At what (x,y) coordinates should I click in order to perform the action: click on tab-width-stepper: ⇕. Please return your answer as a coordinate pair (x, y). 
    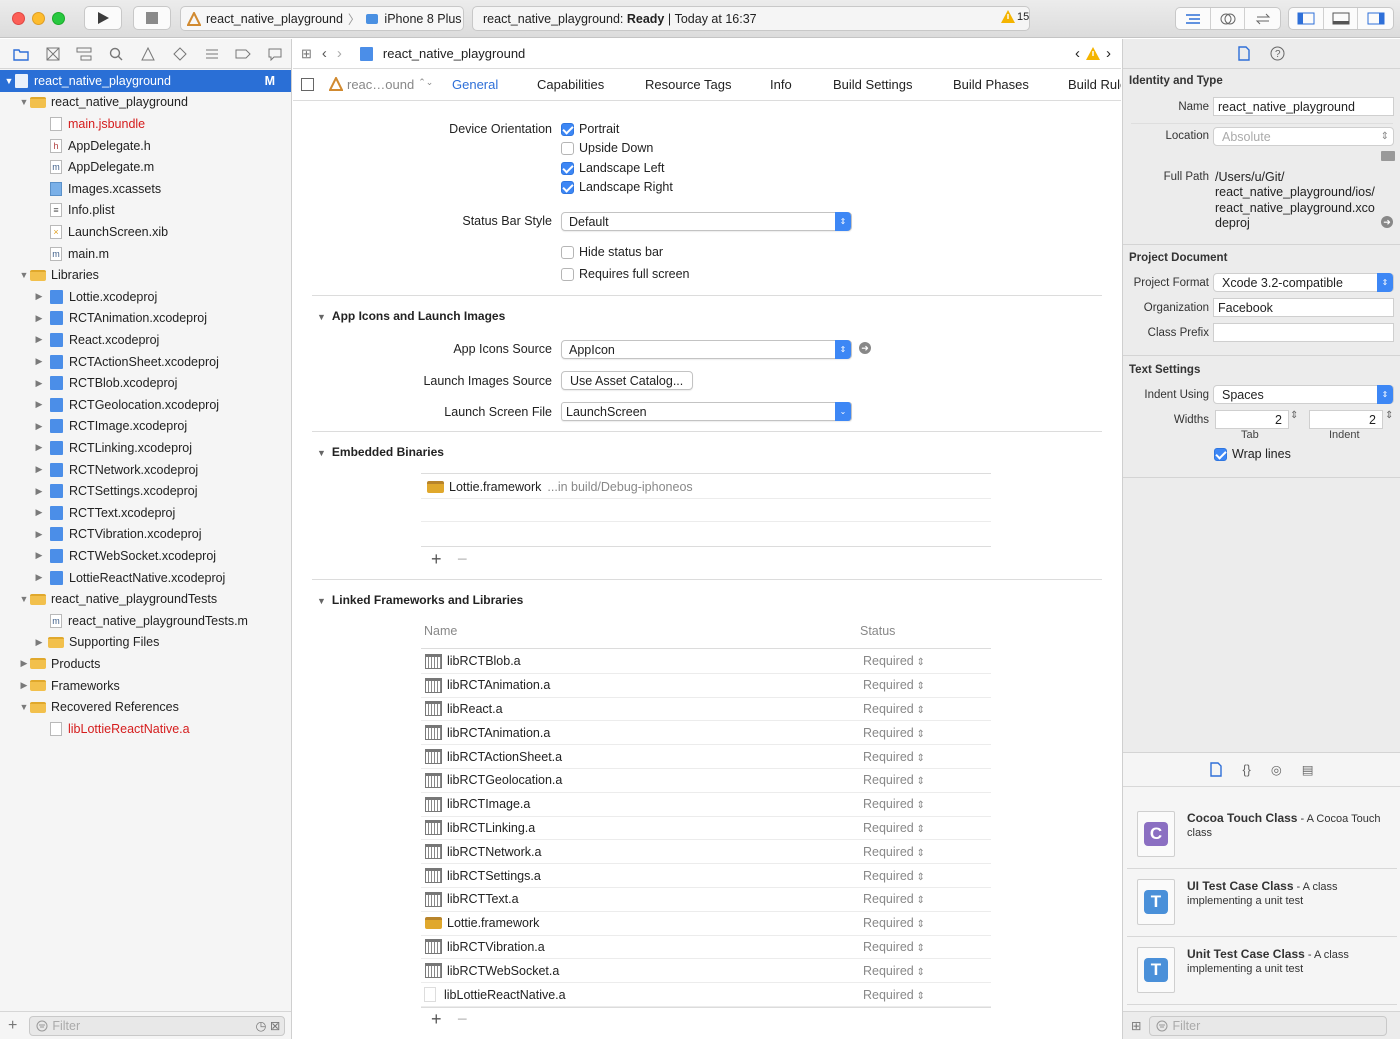
    Looking at the image, I should click on (1294, 415).